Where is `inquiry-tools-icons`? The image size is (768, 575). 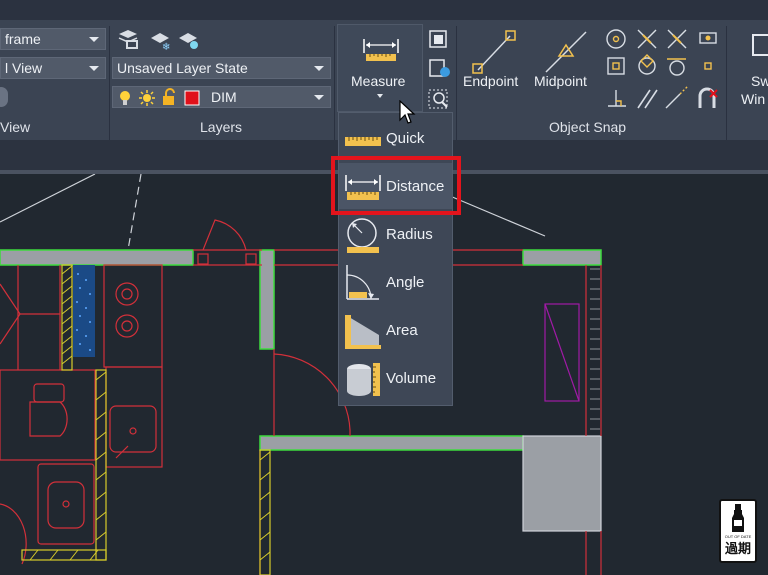
inquiry-tools-icons is located at coordinates (439, 69).